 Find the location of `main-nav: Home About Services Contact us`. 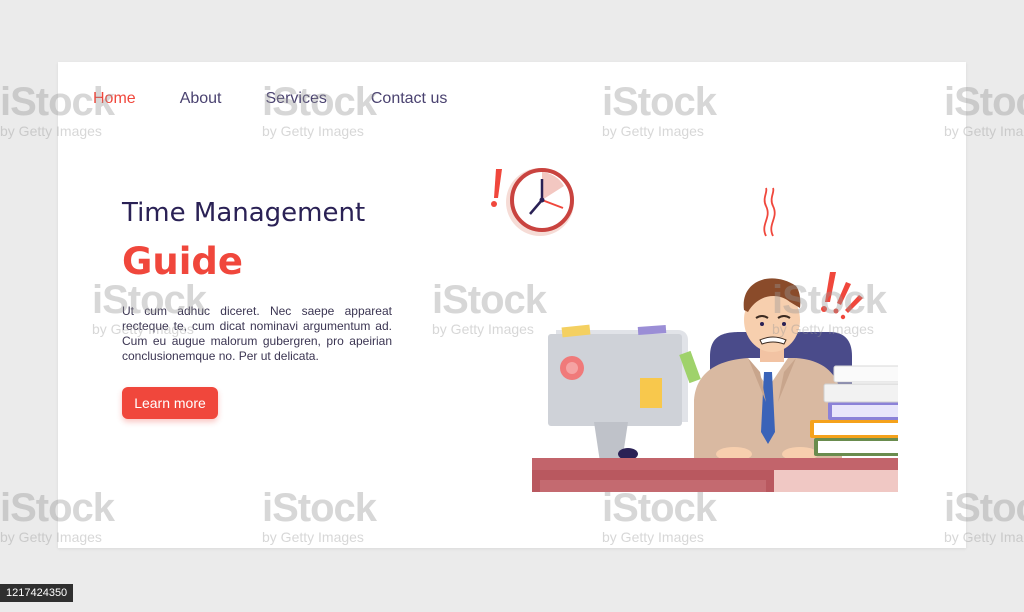

main-nav: Home About Services Contact us is located at coordinates (292, 99).